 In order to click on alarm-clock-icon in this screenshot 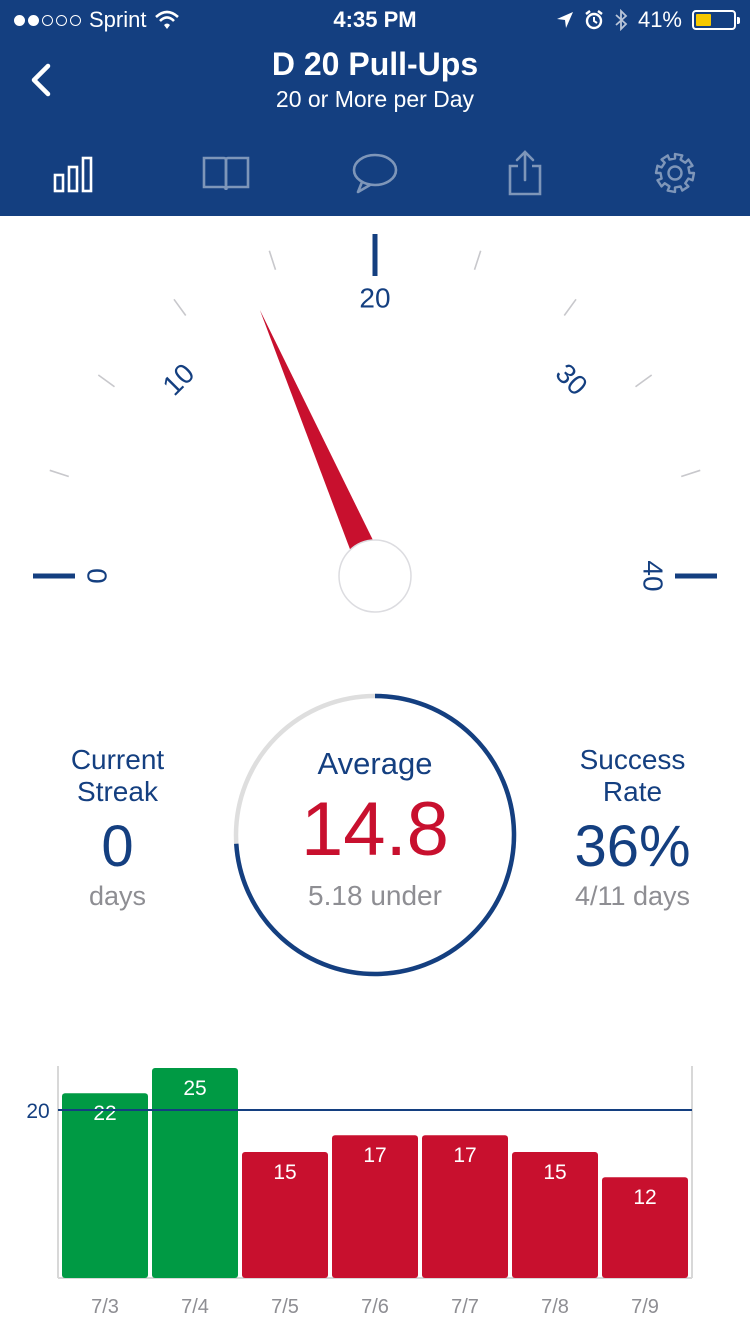, I will do `click(594, 20)`.